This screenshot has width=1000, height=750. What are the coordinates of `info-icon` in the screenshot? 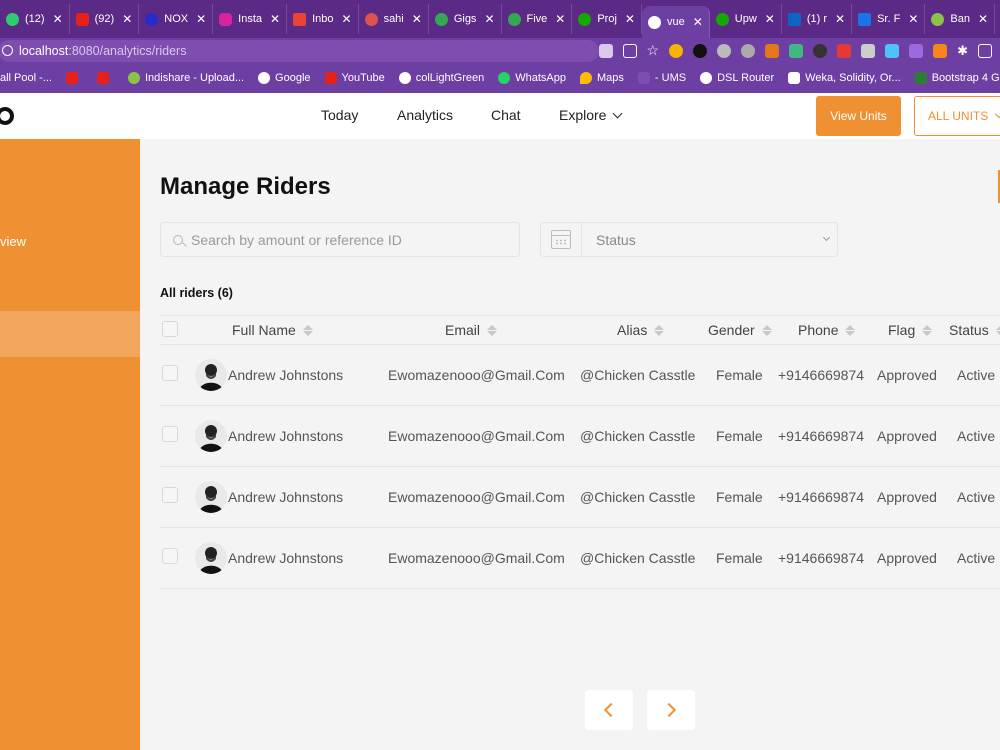 It's located at (7, 50).